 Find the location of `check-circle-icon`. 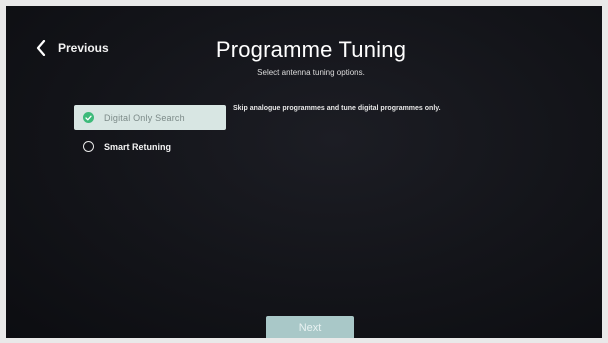

check-circle-icon is located at coordinates (88, 117).